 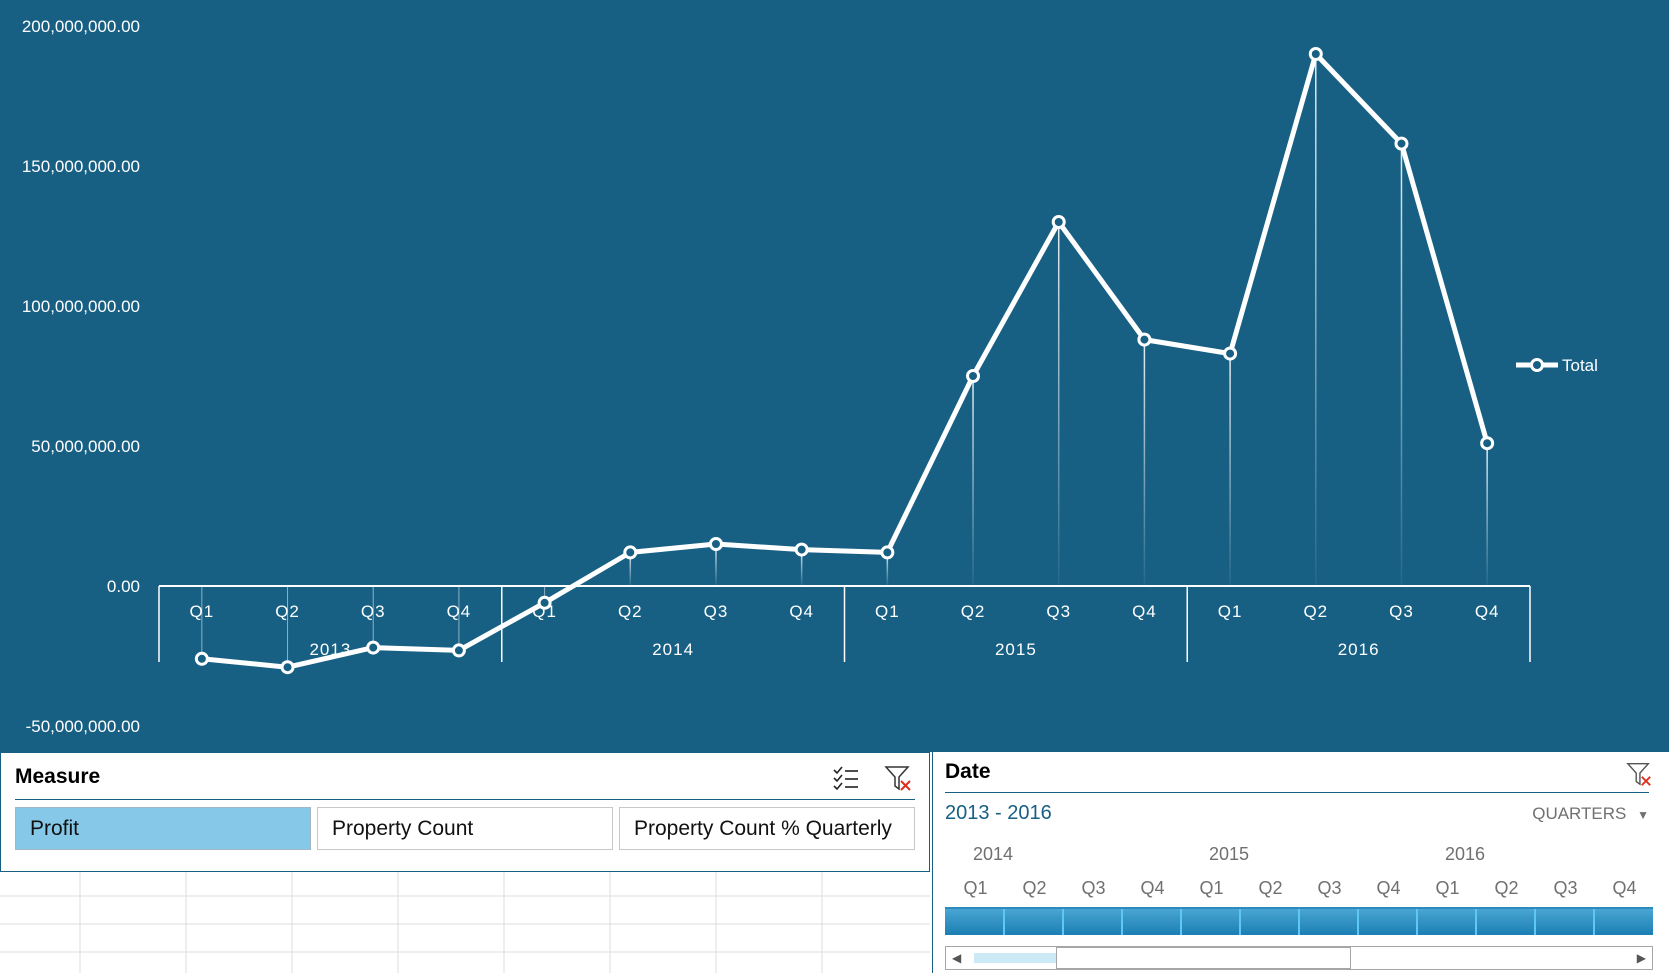 I want to click on scroll-left-icon: ◀, so click(x=956, y=958).